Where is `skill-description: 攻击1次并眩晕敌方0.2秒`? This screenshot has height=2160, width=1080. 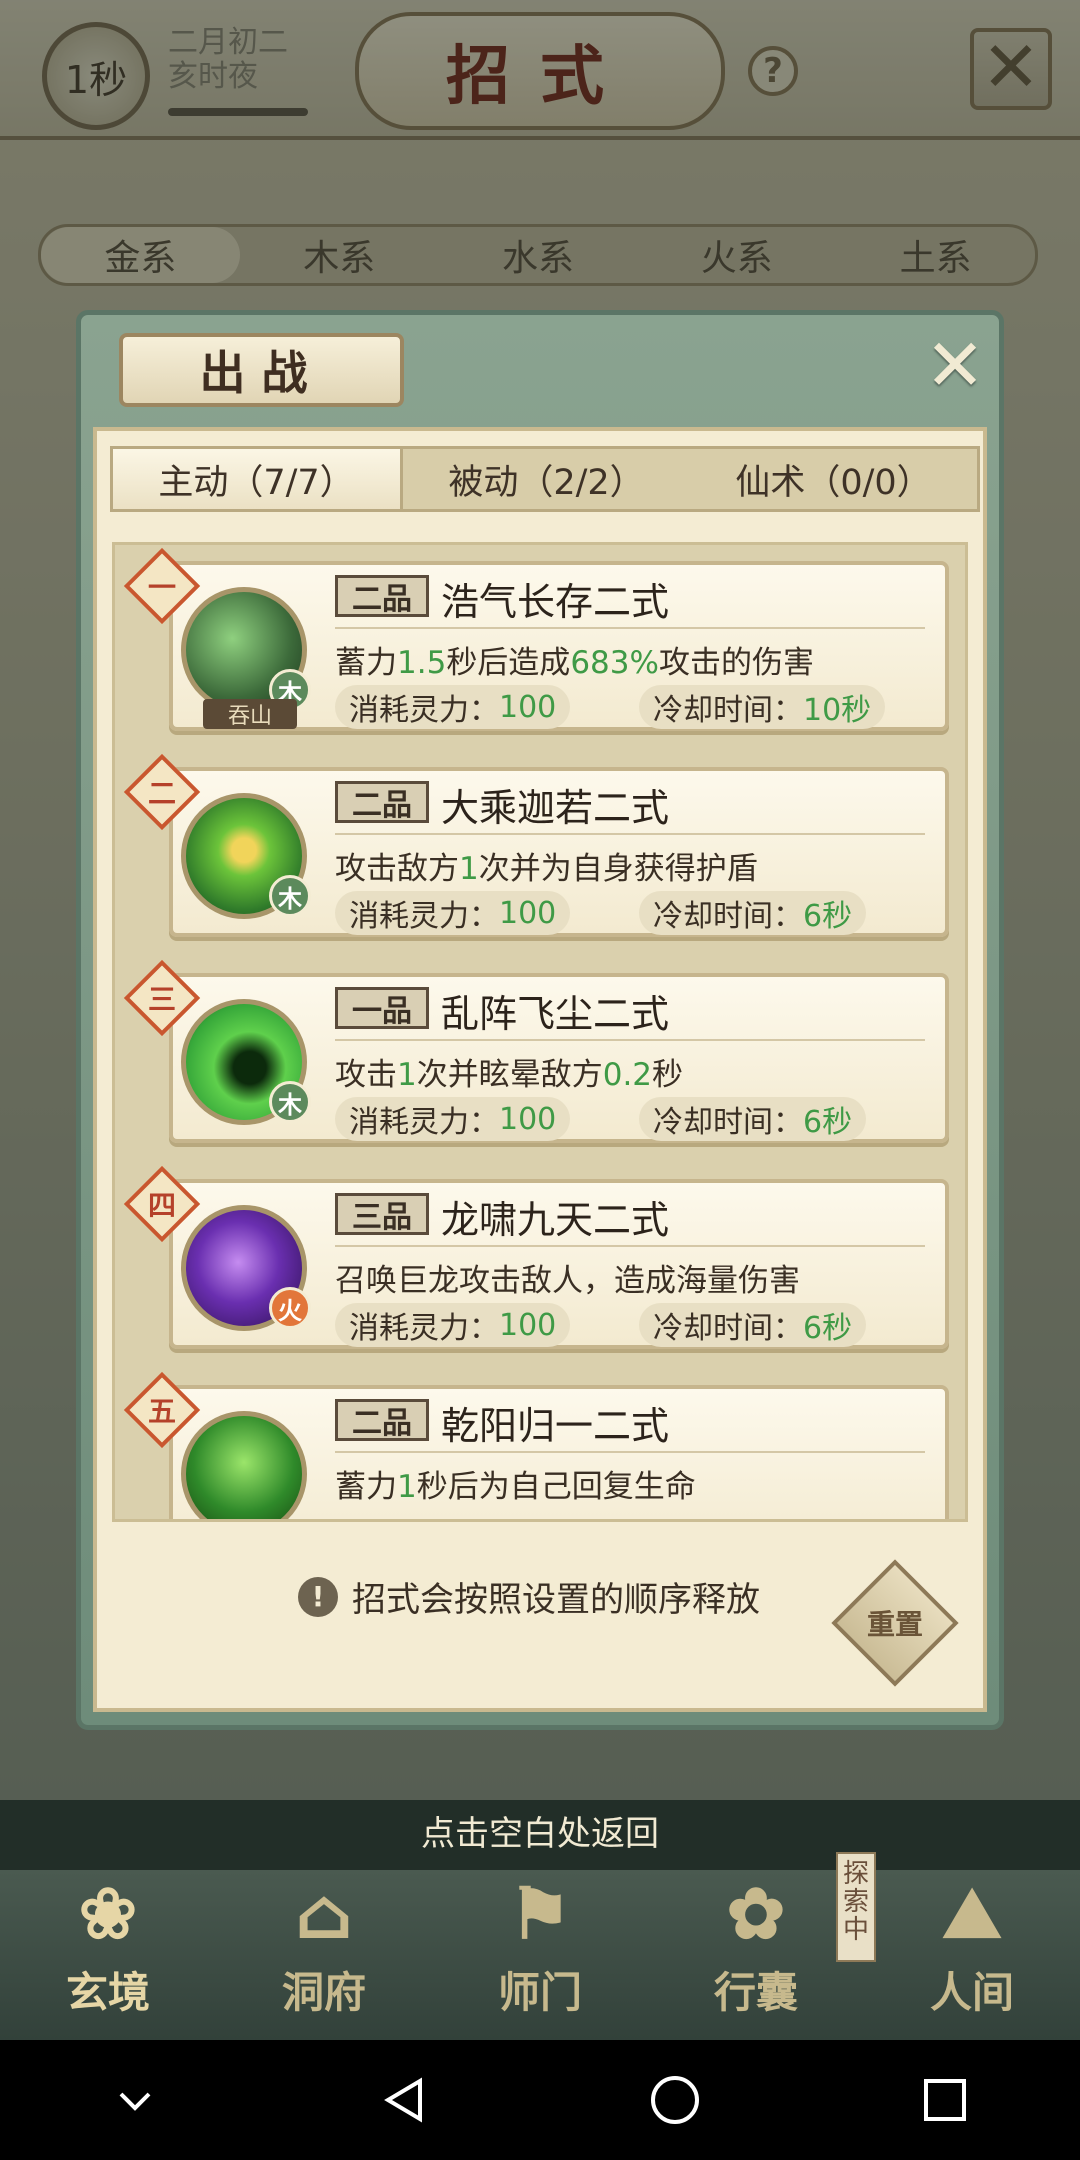
skill-description: 攻击1次并眩晕敌方0.2秒 is located at coordinates (509, 1071).